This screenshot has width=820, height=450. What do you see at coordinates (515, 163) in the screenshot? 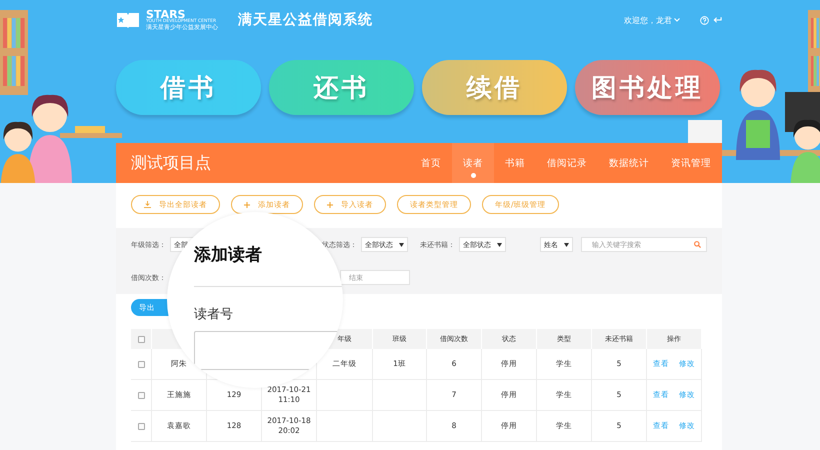
I see `nav-tab: 书籍` at bounding box center [515, 163].